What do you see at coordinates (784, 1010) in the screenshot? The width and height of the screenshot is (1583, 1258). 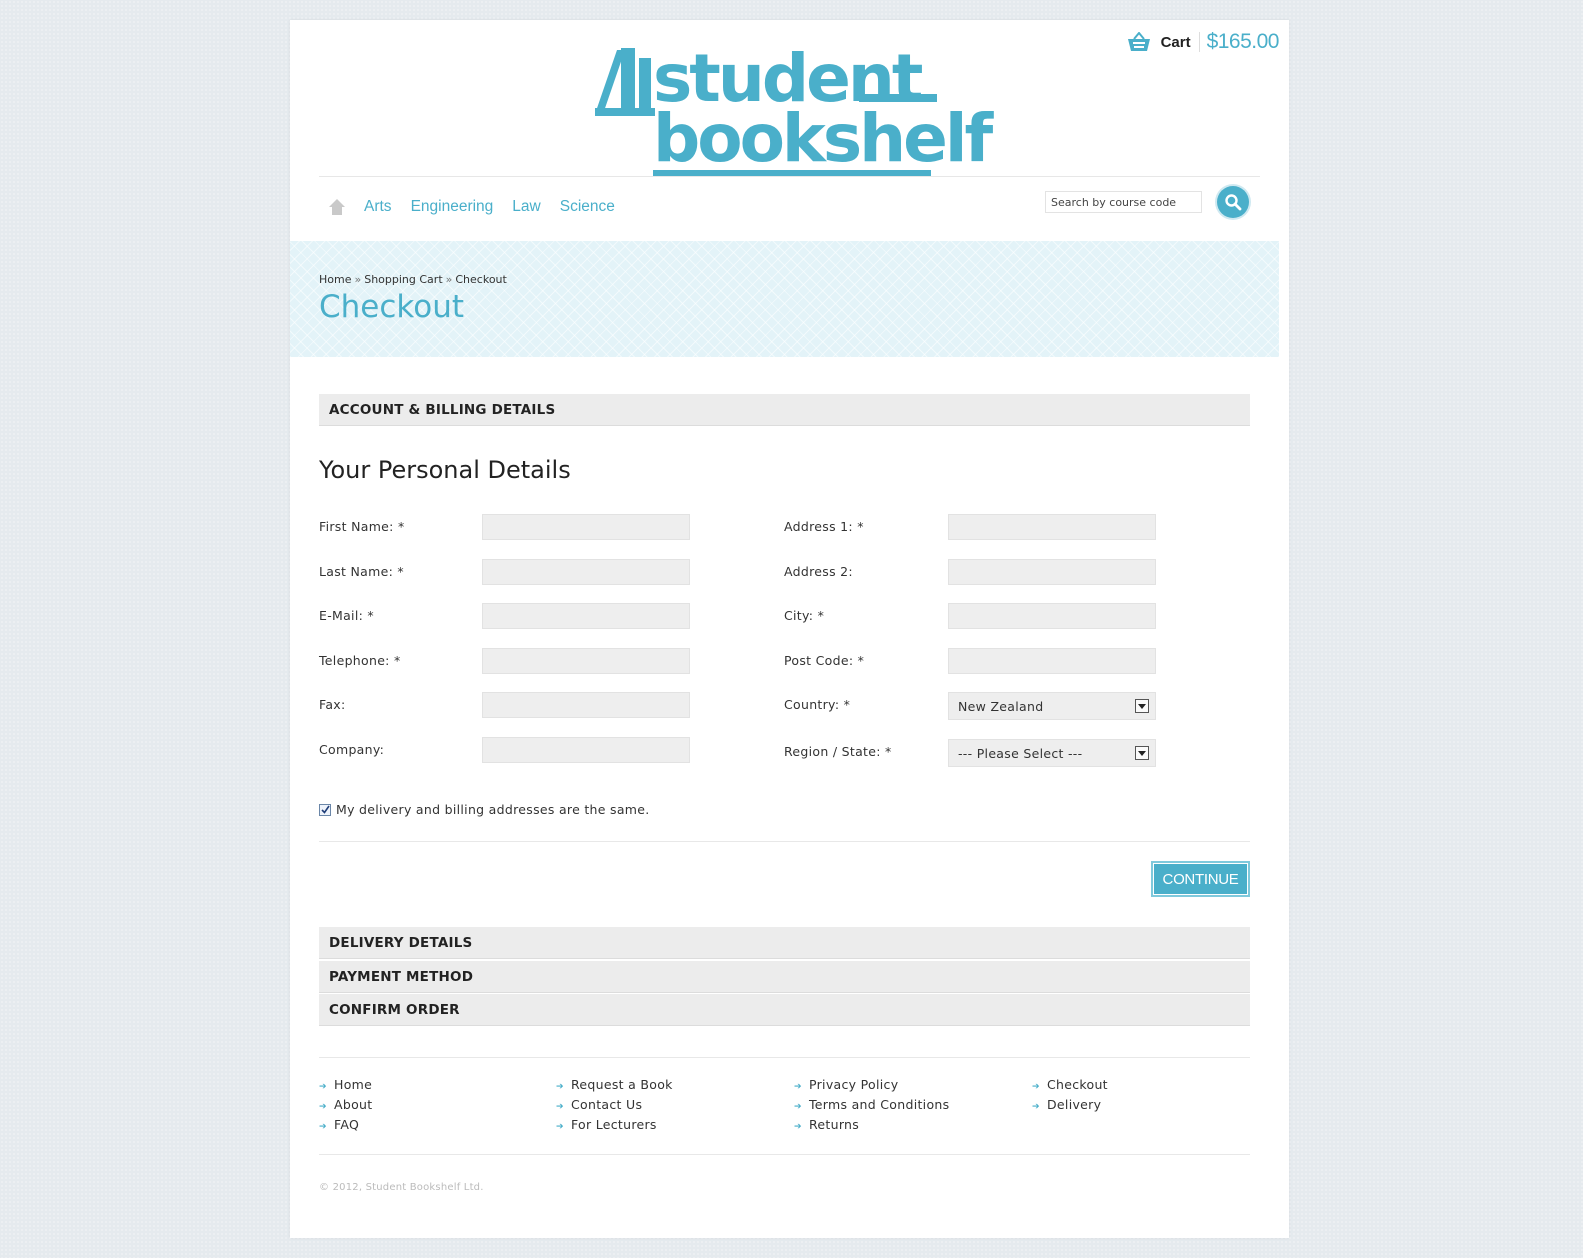 I see `section-confirm-order: CONFIRM ORDER` at bounding box center [784, 1010].